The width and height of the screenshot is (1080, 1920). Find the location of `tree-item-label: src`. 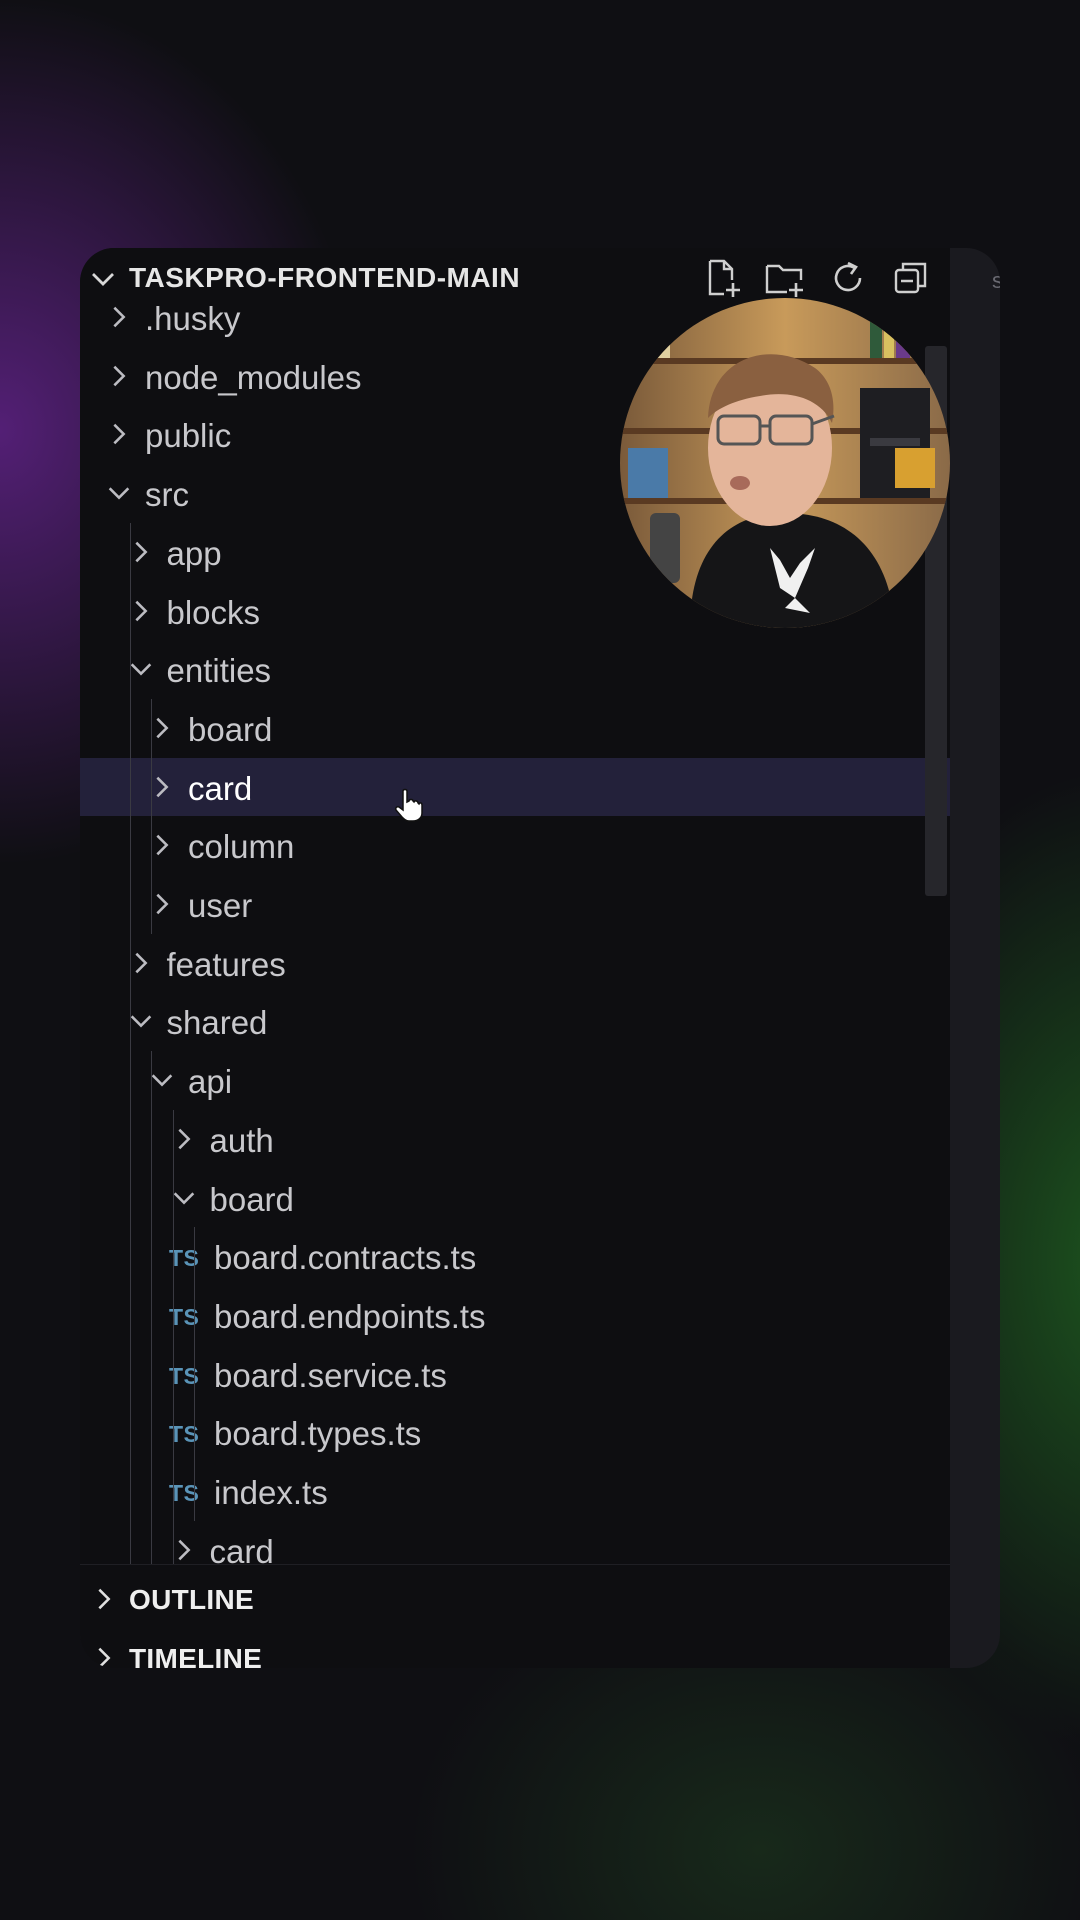

tree-item-label: src is located at coordinates (167, 495).